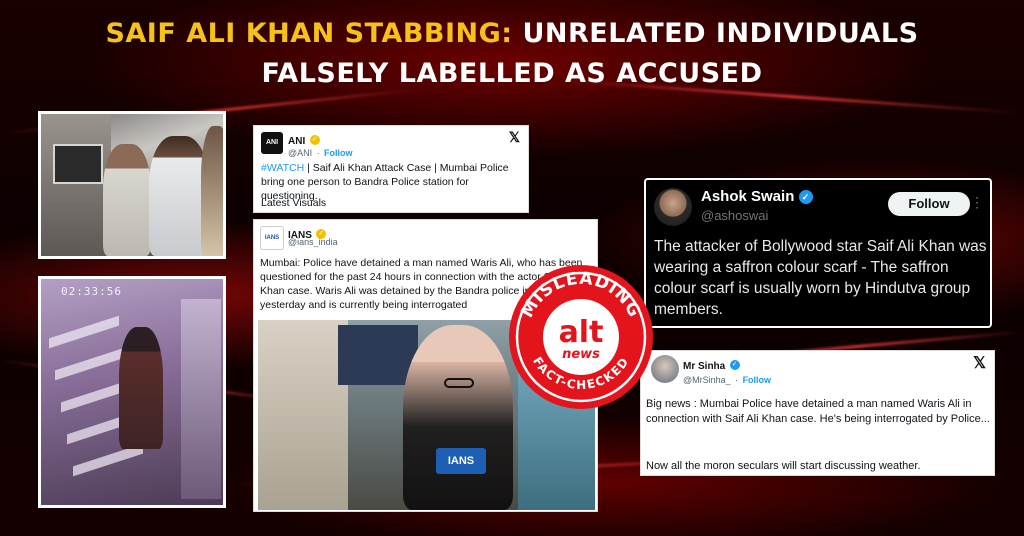  I want to click on swain-name: Ashok Swain ✓, so click(757, 196).